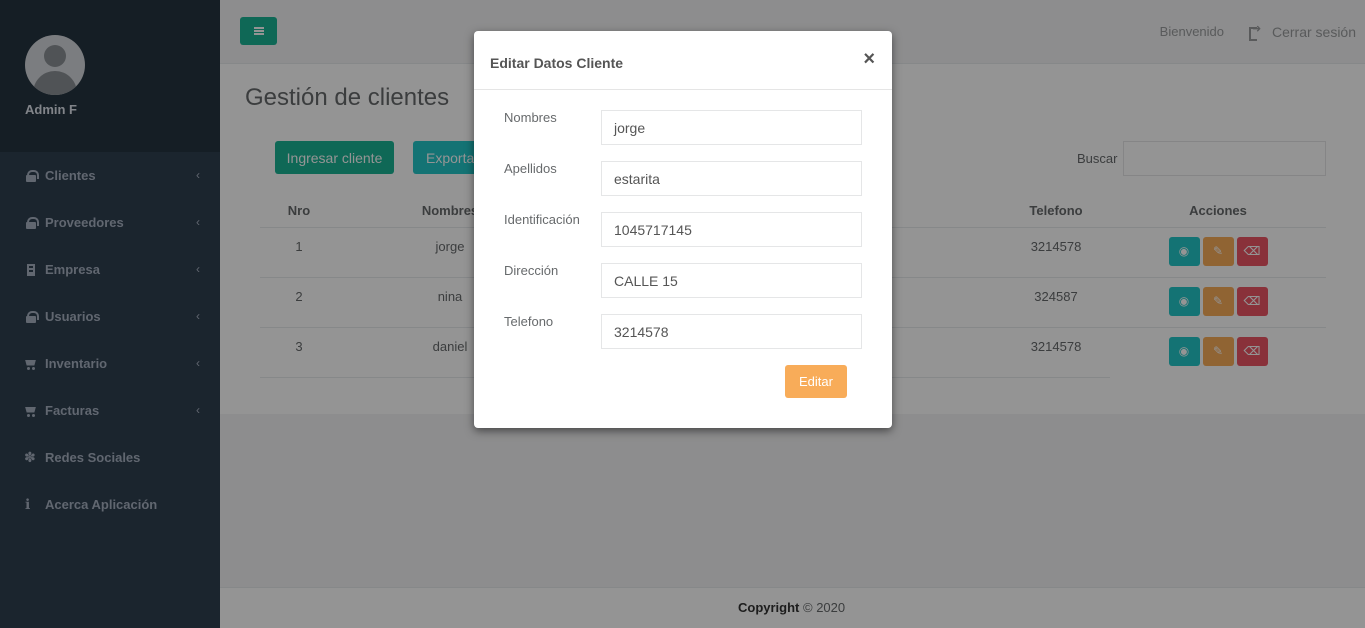  Describe the element at coordinates (869, 59) in the screenshot. I see `close-icon: ×` at that location.